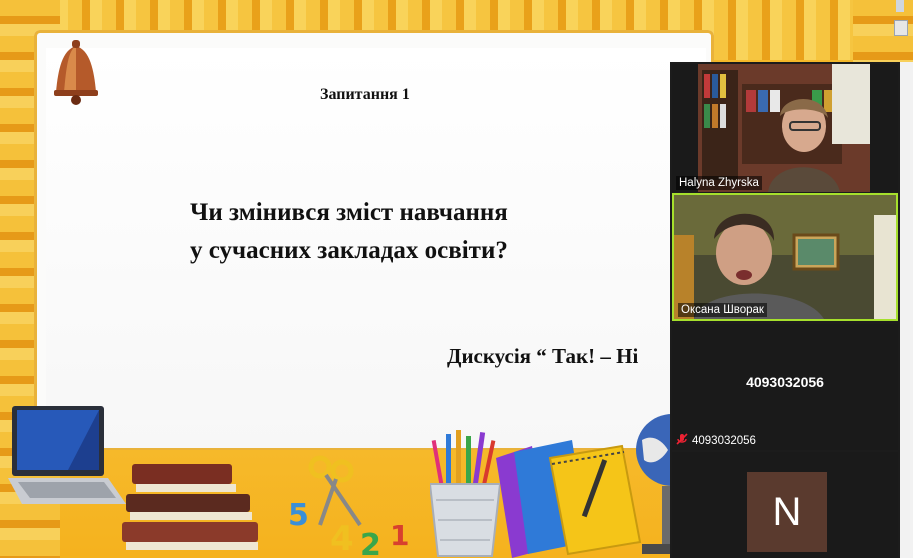 The image size is (913, 558). Describe the element at coordinates (785, 382) in the screenshot. I see `participant-center-label: 4093032056` at that location.